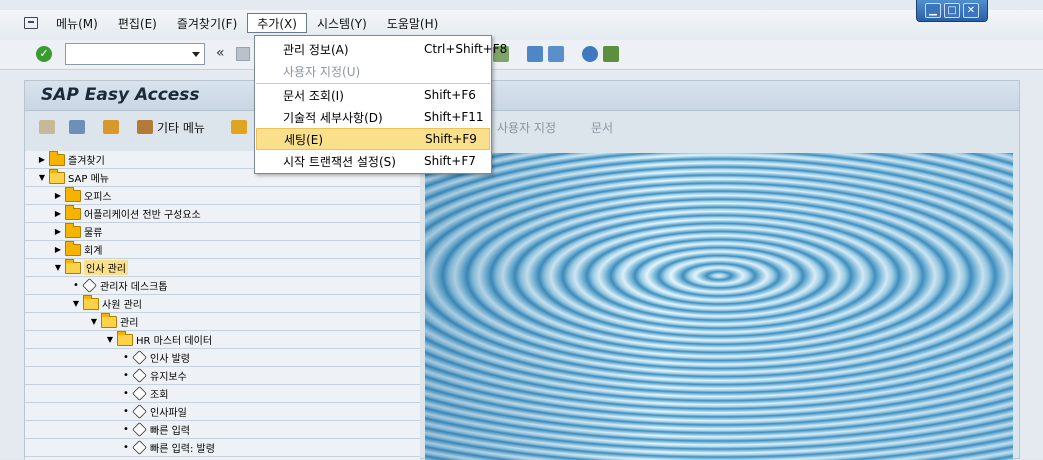  What do you see at coordinates (77, 127) in the screenshot?
I see `sap-menu-icon` at bounding box center [77, 127].